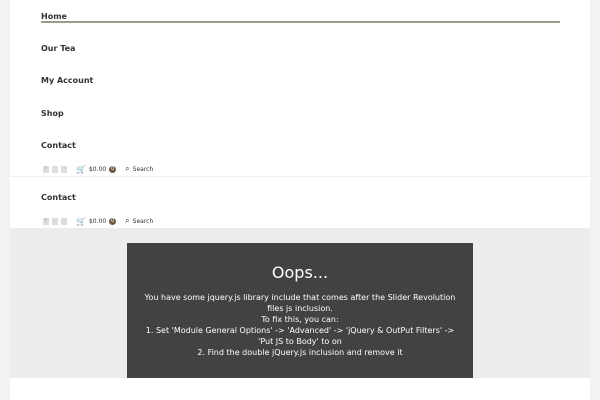 Image resolution: width=600 pixels, height=400 pixels. I want to click on header-tools: f 🛒 $0.00 0 ⌕ Search, so click(98, 169).